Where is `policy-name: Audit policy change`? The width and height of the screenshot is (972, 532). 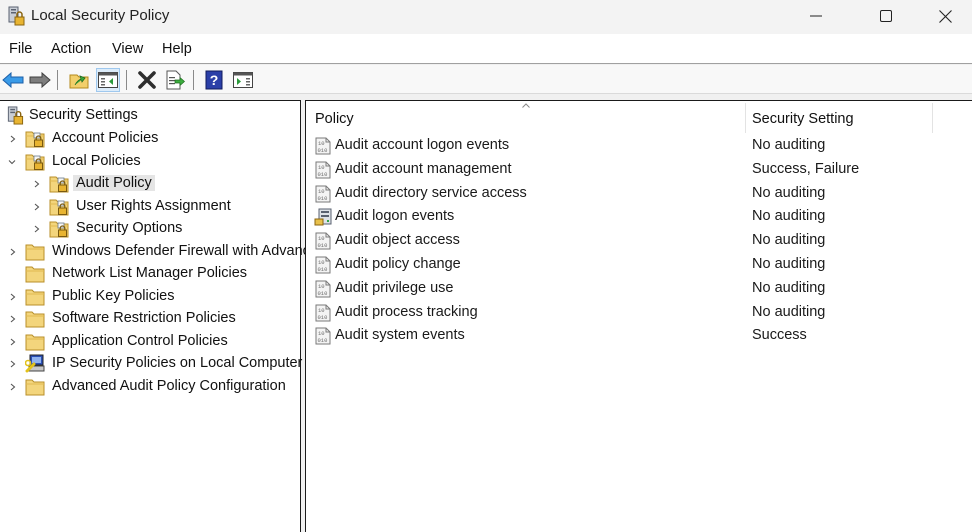
policy-name: Audit policy change is located at coordinates (398, 264).